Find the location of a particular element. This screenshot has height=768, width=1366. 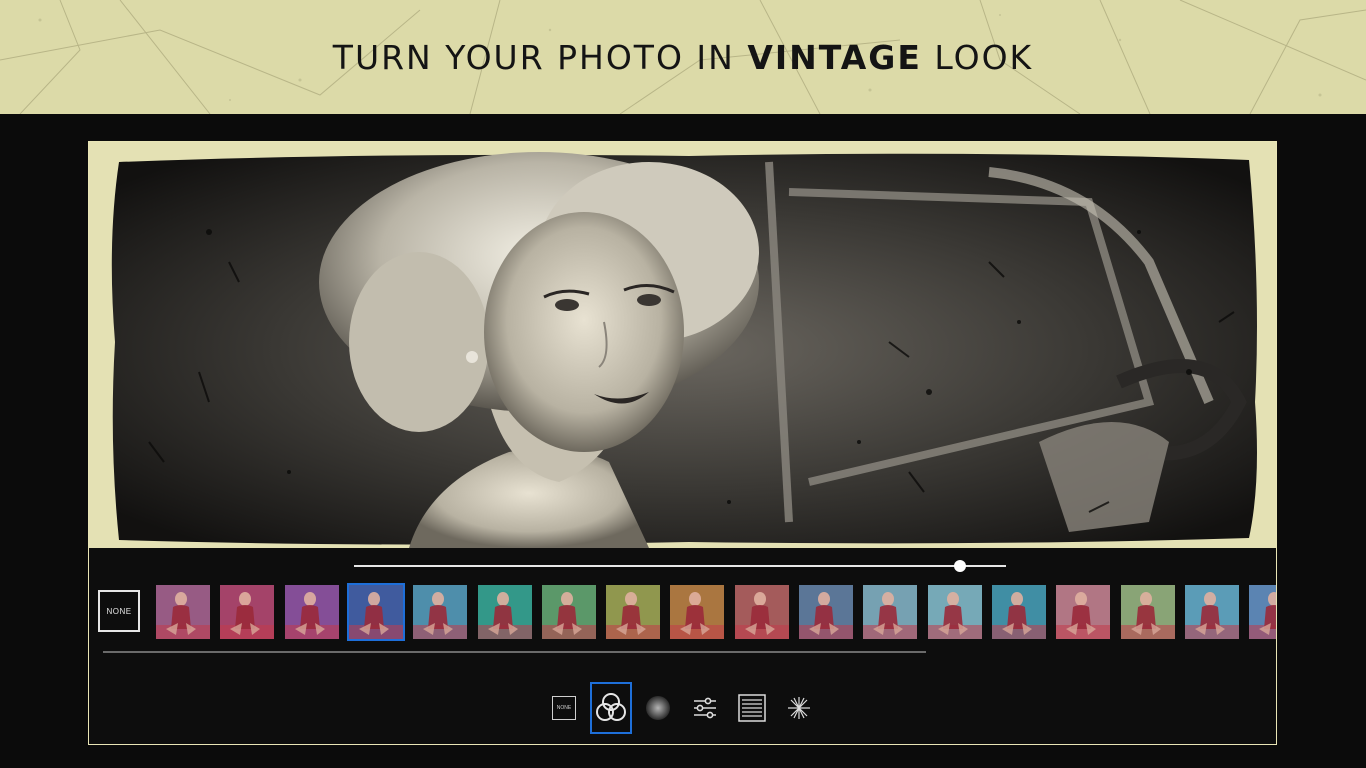

none-tool-button: NONE is located at coordinates (564, 708).